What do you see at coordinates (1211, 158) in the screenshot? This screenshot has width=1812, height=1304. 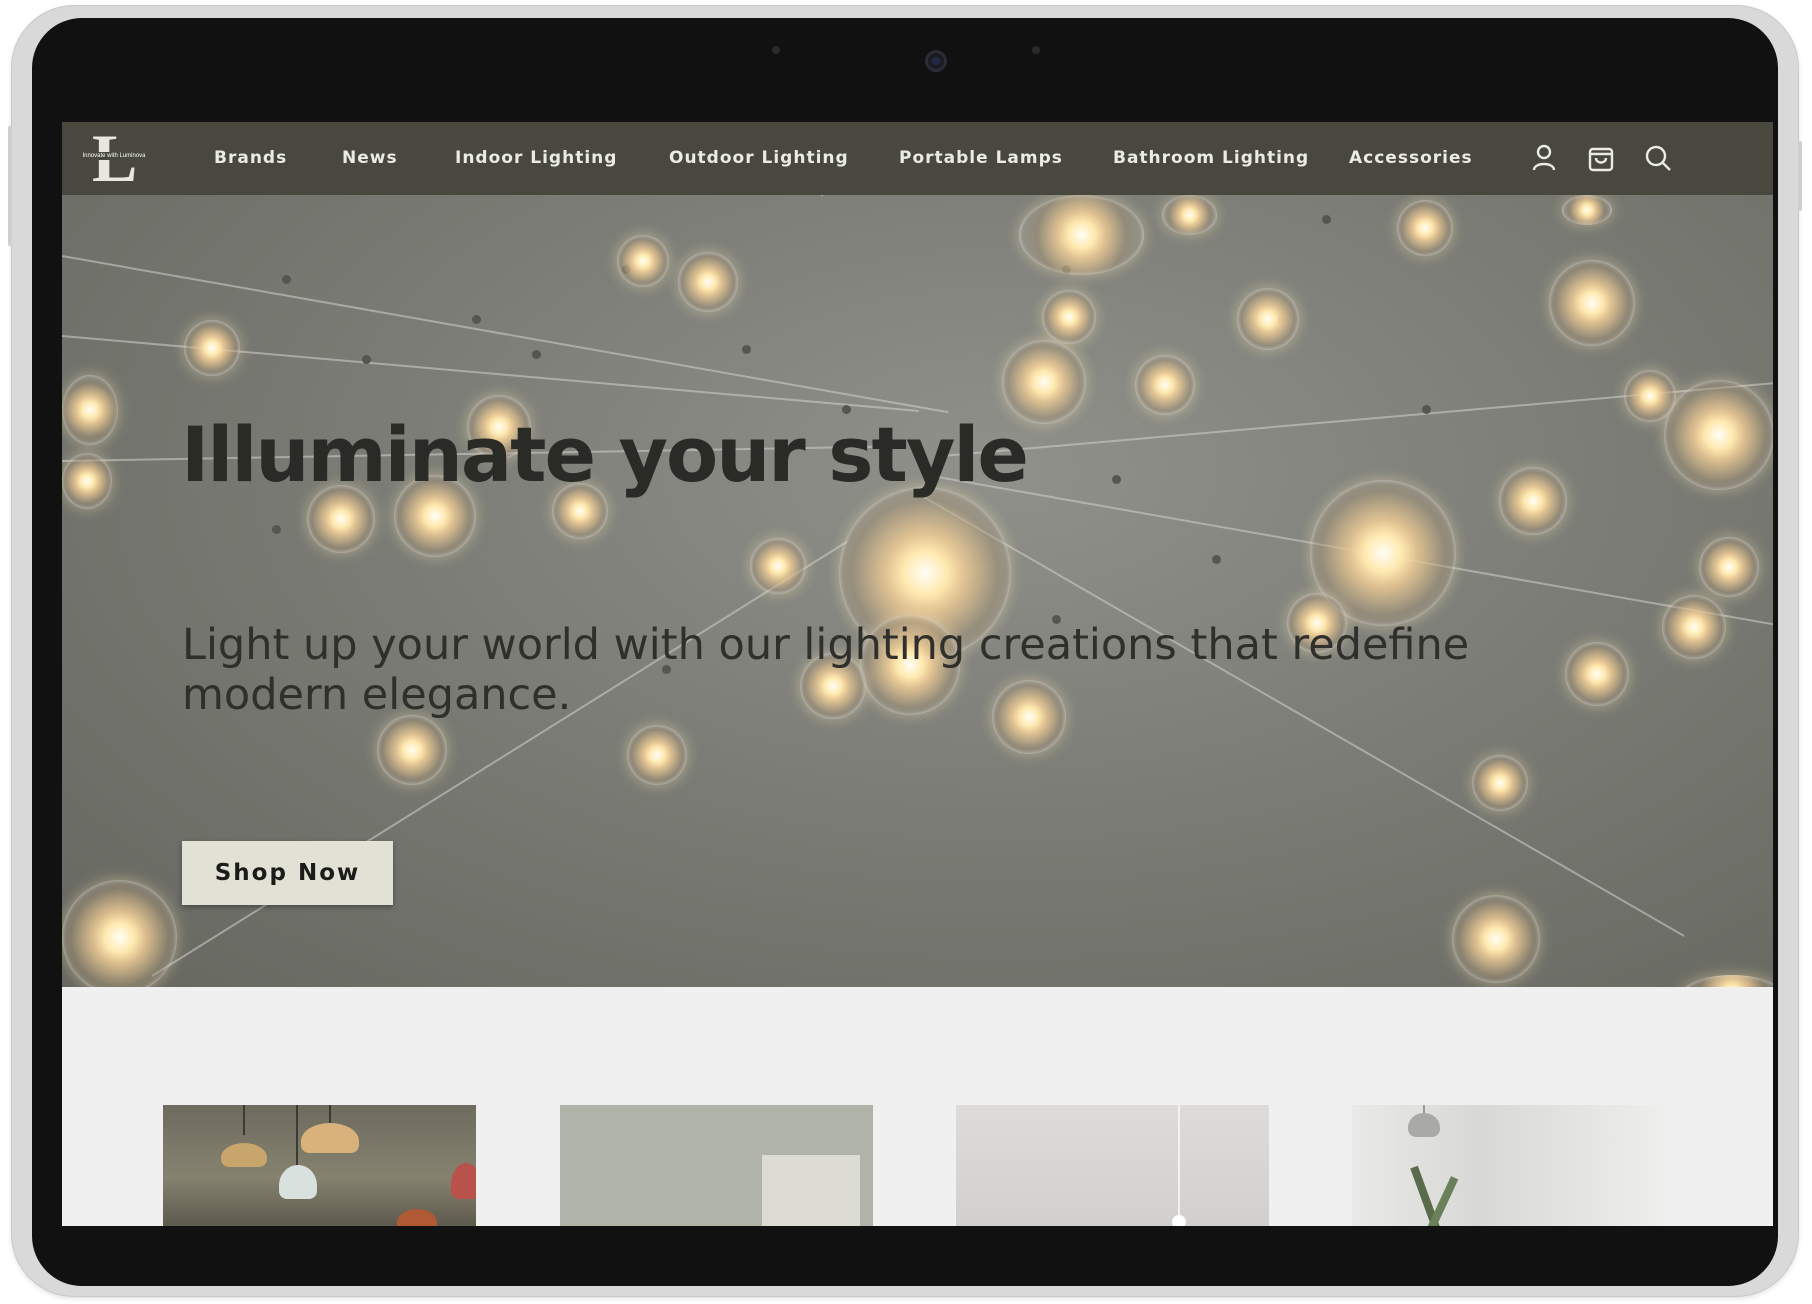 I see `nav-item-bathroom-lighting: Bathroom Lighting` at bounding box center [1211, 158].